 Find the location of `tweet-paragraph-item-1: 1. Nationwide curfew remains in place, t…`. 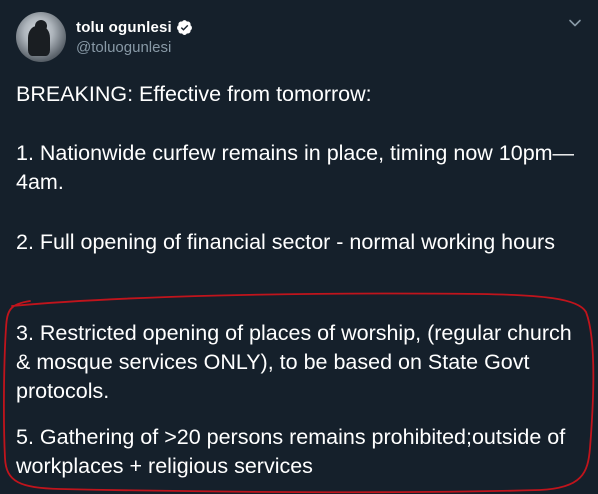

tweet-paragraph-item-1: 1. Nationwide curfew remains in place, t… is located at coordinates (295, 167).